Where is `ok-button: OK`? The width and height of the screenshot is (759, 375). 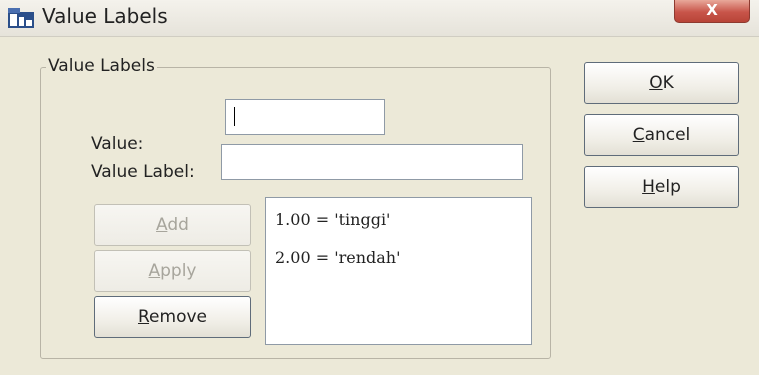
ok-button: OK is located at coordinates (661, 83).